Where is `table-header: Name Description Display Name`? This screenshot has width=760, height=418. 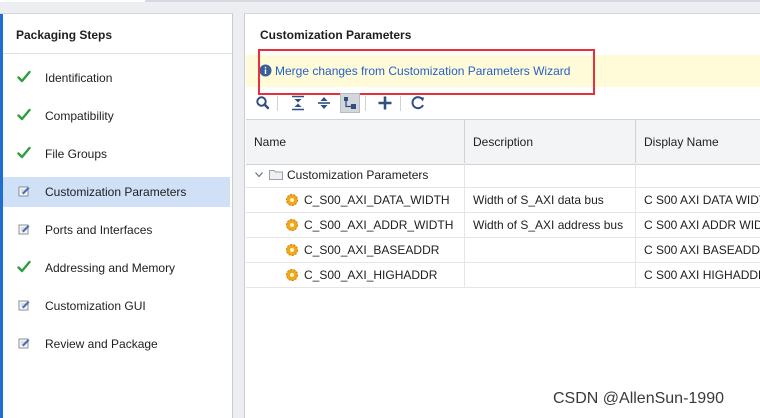
table-header: Name Description Display Name is located at coordinates (503, 142).